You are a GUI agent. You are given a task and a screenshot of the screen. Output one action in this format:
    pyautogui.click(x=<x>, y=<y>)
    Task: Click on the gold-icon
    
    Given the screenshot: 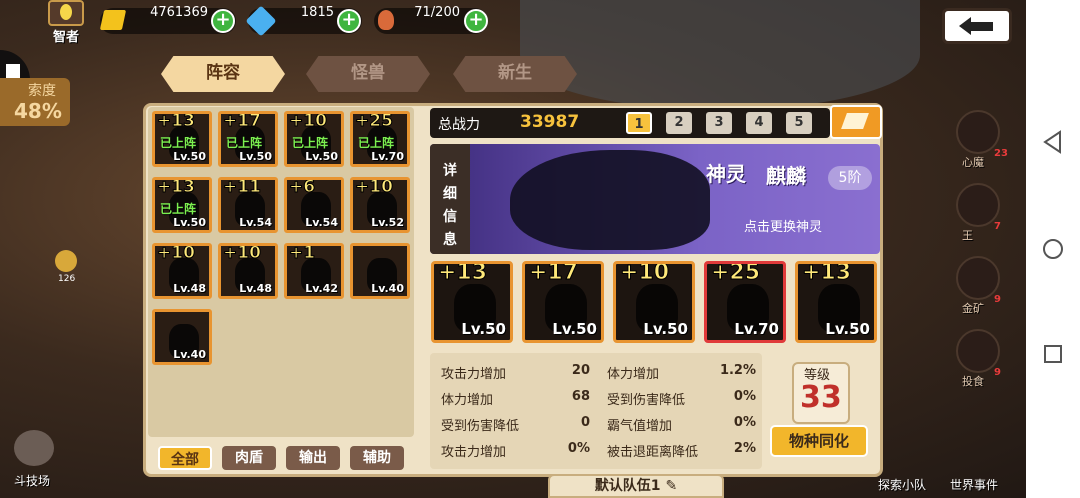 What is the action you would take?
    pyautogui.click(x=113, y=20)
    